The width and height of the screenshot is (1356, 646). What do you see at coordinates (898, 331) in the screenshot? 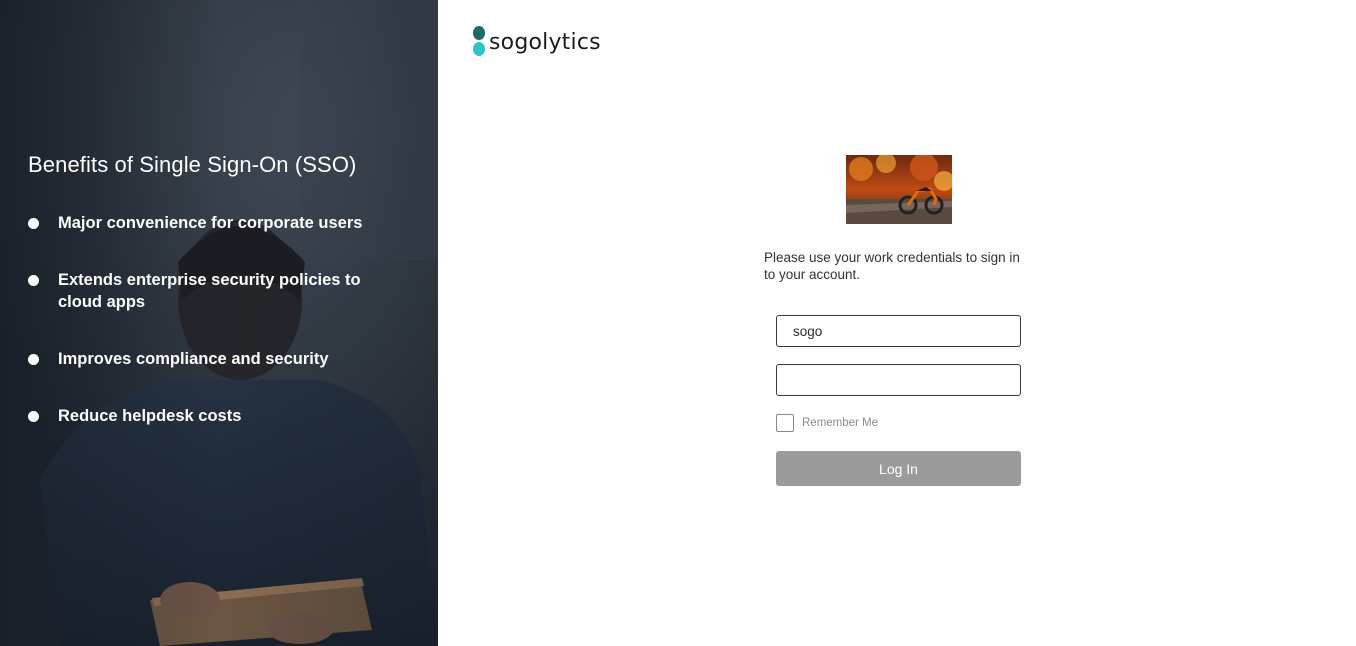
I see `username-input` at bounding box center [898, 331].